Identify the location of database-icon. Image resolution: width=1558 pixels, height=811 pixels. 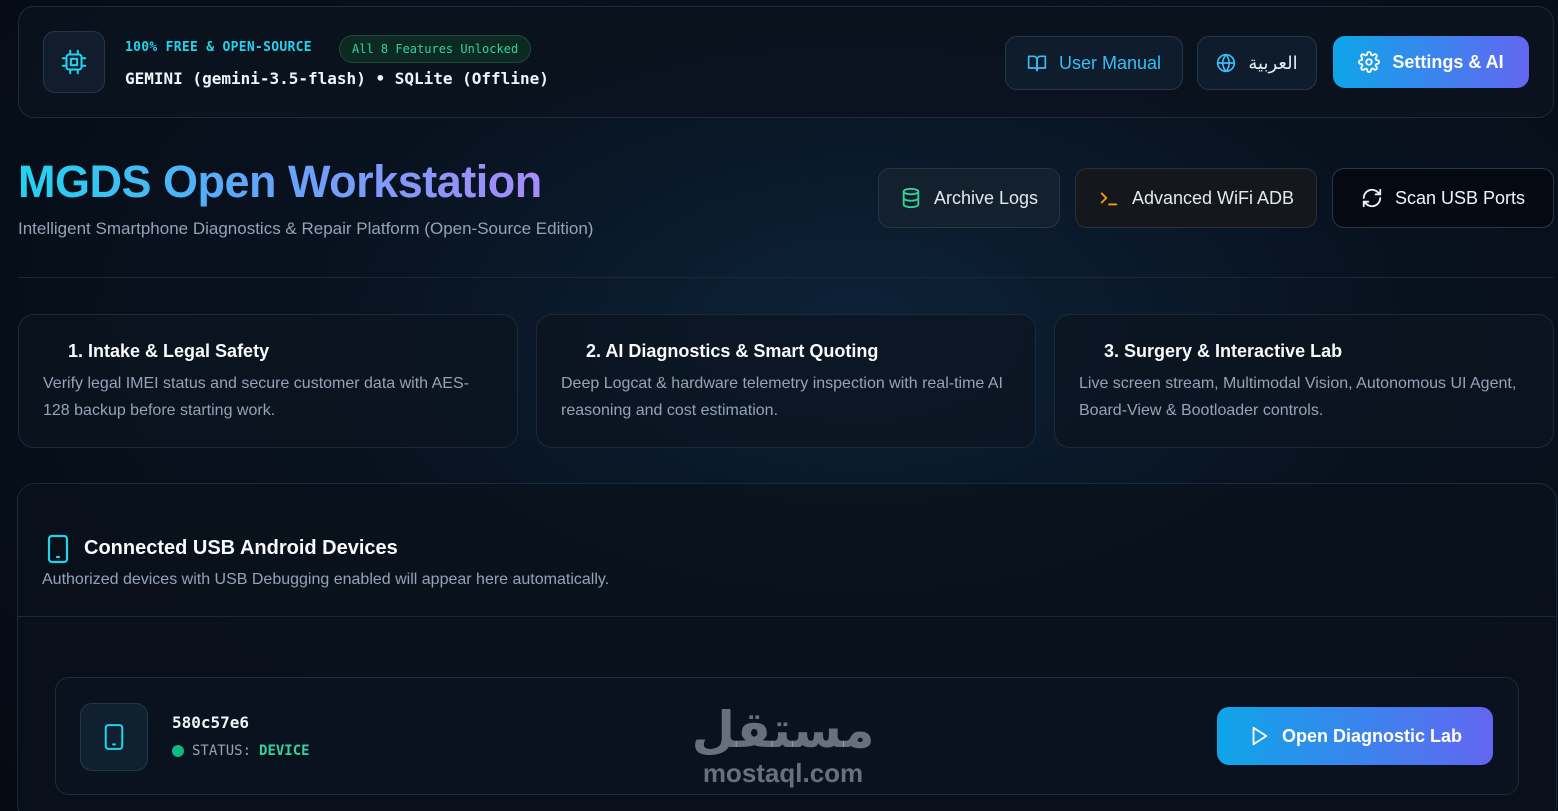
(911, 198).